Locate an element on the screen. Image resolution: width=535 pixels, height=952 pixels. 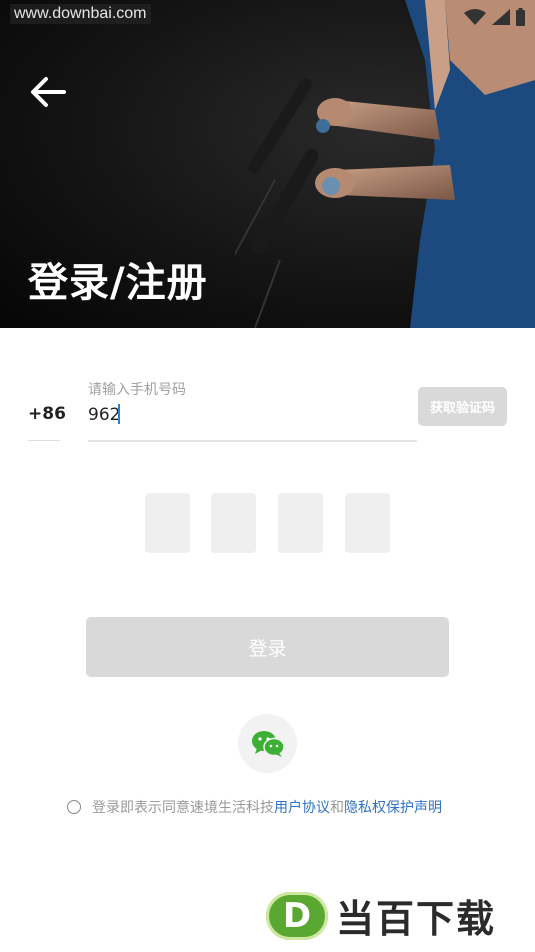
site-watermark: www.downbai.com is located at coordinates (80, 14).